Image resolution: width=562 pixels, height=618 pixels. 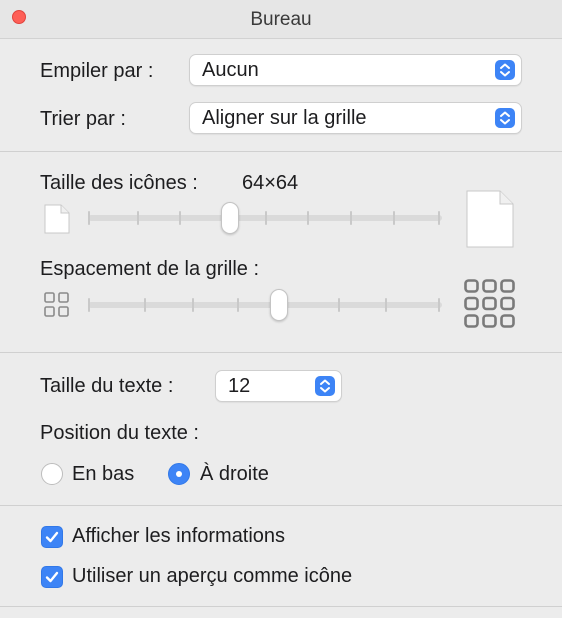 I want to click on show-info-label: Afficher les informations, so click(x=178, y=536).